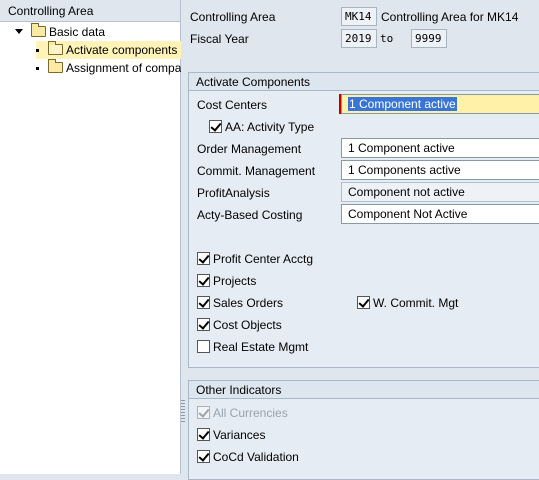 This screenshot has height=480, width=539. Describe the element at coordinates (19, 31) in the screenshot. I see `expand-arrow-icon` at that location.